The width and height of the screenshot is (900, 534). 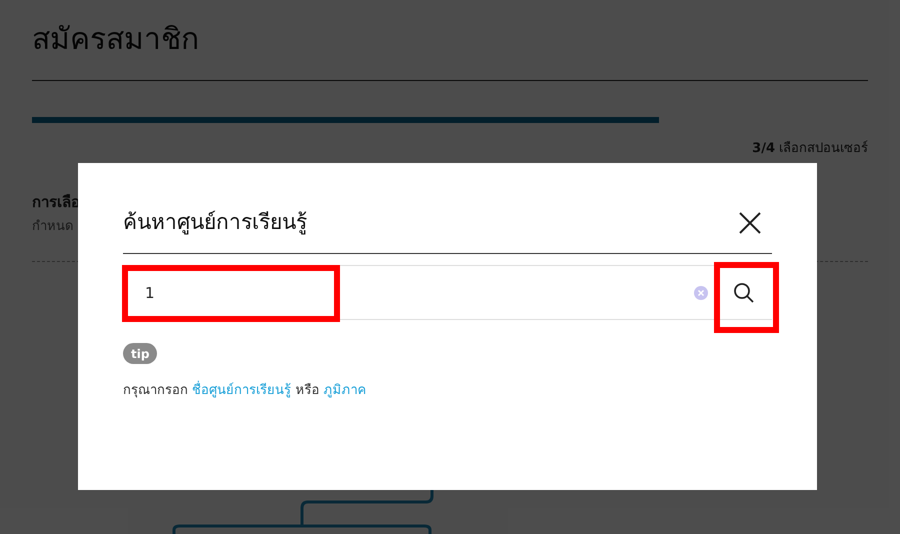 What do you see at coordinates (344, 390) in the screenshot?
I see `hint-link: ภูมิภาค` at bounding box center [344, 390].